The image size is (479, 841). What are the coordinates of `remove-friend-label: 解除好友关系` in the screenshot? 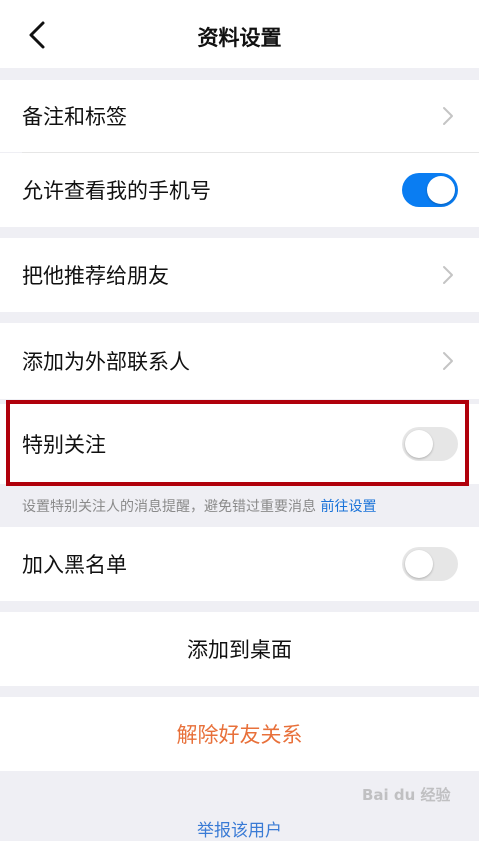 It's located at (239, 735).